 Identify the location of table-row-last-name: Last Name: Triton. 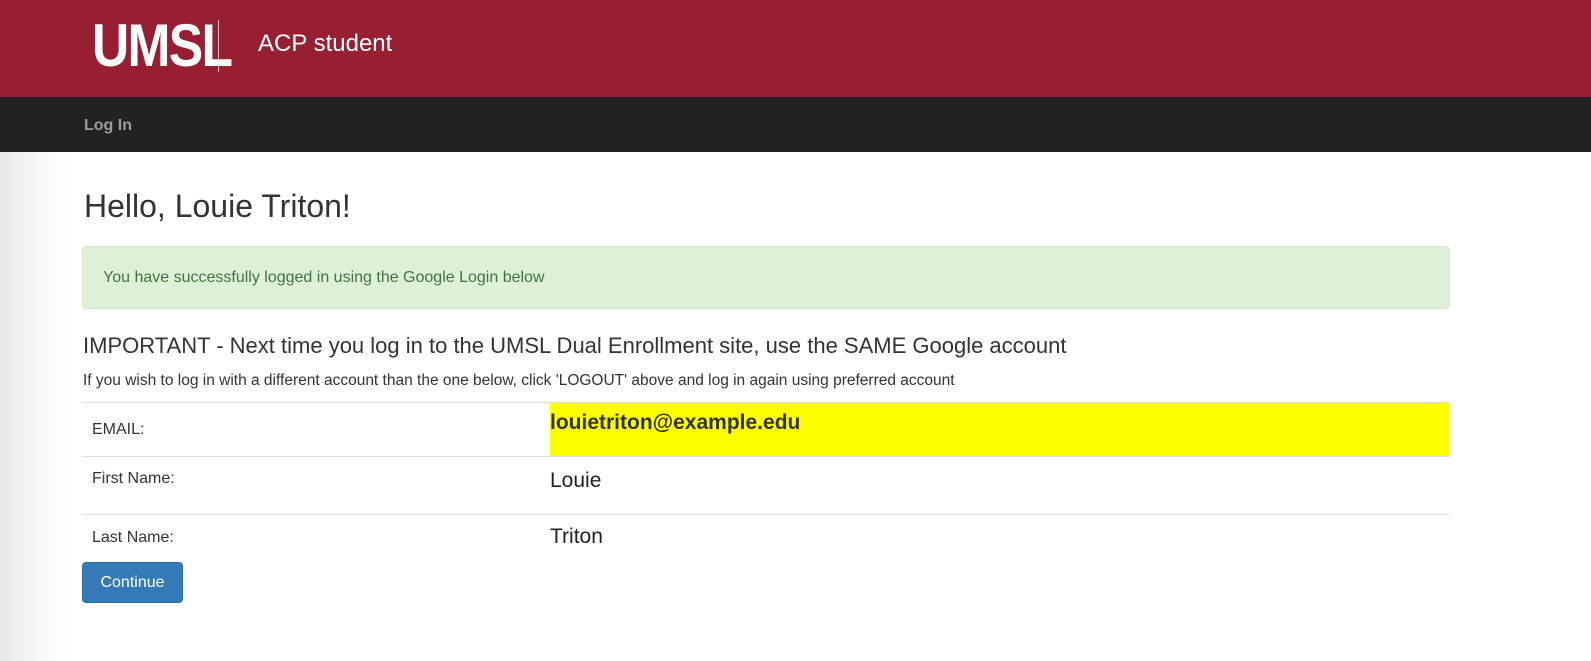
(766, 544).